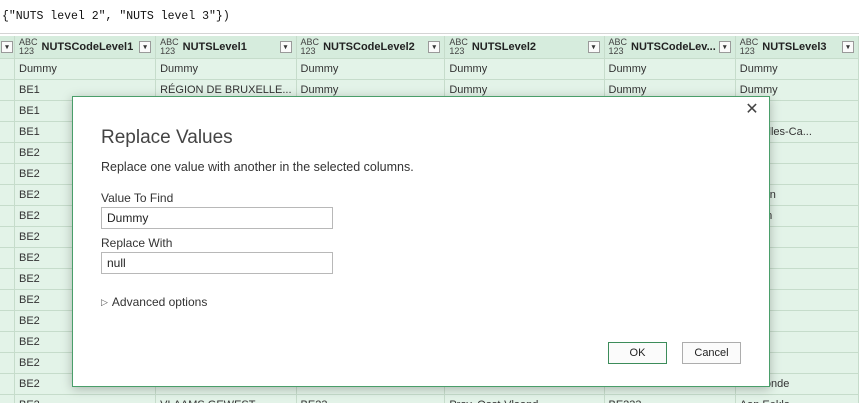 Image resolution: width=859 pixels, height=403 pixels. I want to click on column-name: NUTSCodeLevel1, so click(87, 46).